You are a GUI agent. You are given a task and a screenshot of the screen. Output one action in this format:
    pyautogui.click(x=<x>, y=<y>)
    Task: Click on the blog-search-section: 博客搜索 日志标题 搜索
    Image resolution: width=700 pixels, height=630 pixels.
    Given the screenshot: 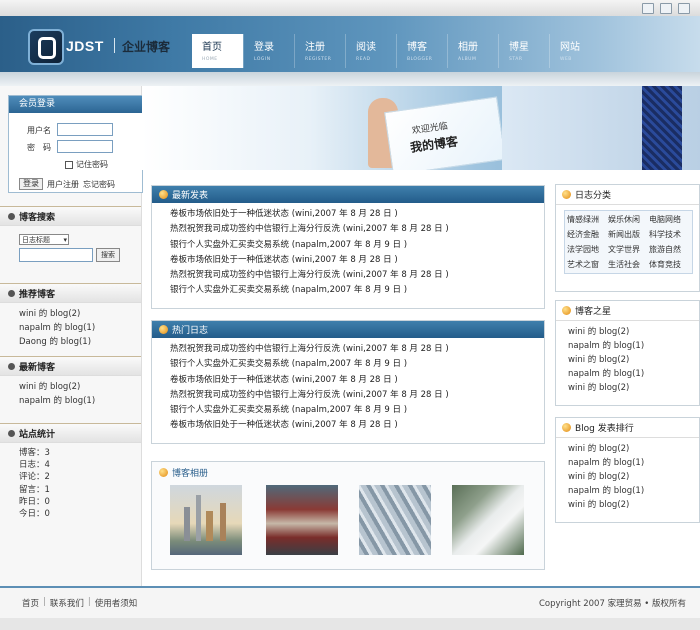 What is the action you would take?
    pyautogui.click(x=70, y=239)
    